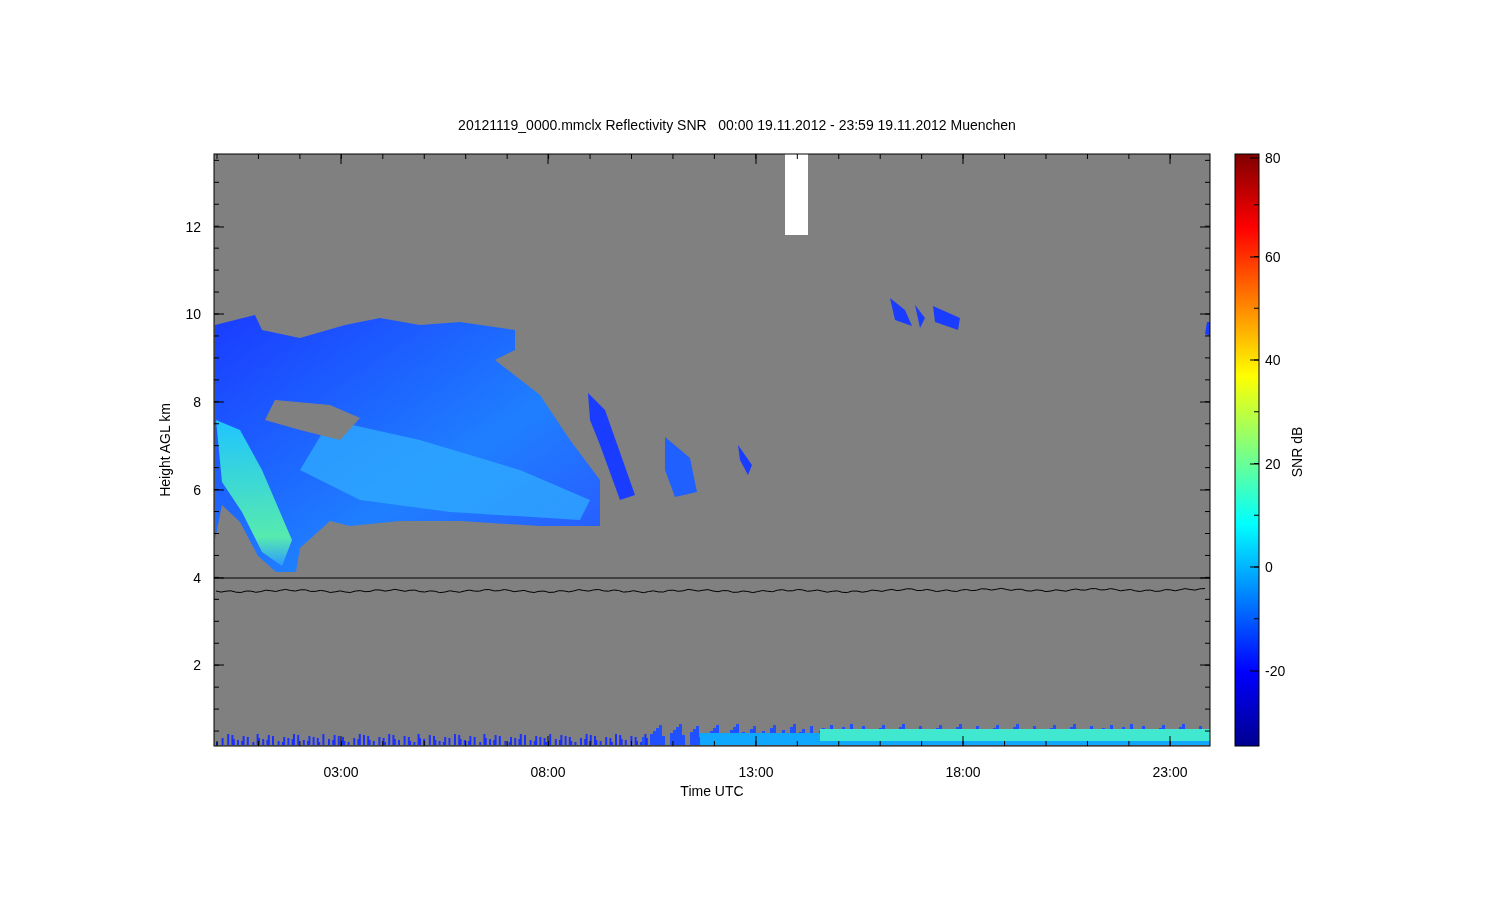  What do you see at coordinates (712, 791) in the screenshot?
I see `x-axis-label: Time UTC` at bounding box center [712, 791].